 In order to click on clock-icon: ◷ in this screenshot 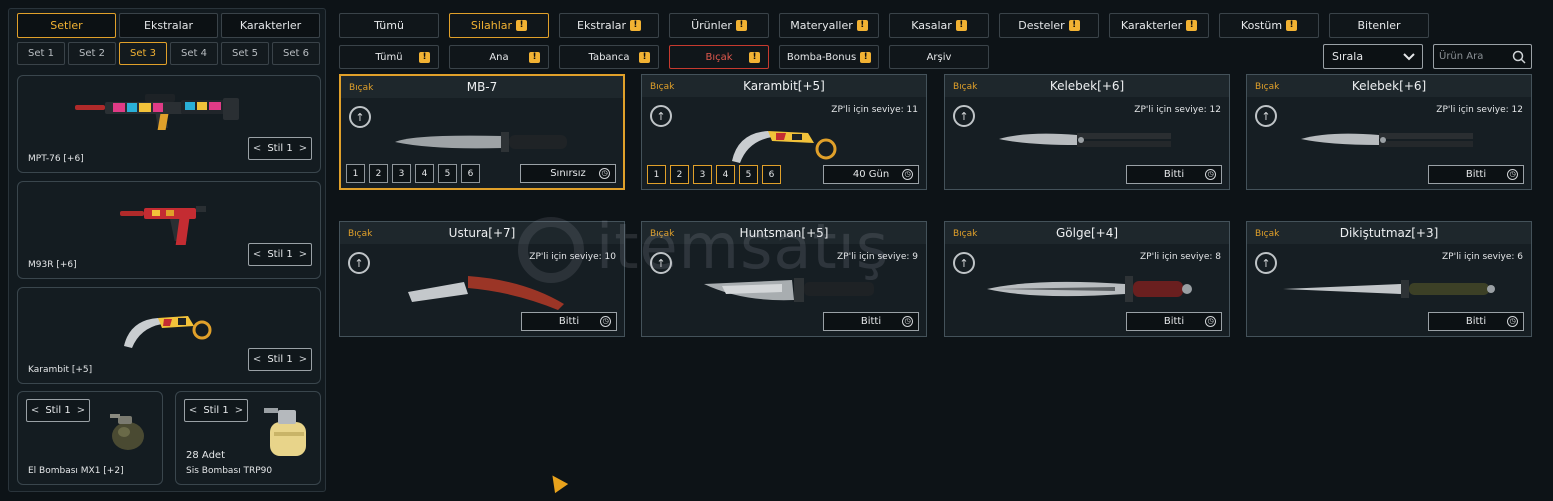, I will do `click(907, 321)`.